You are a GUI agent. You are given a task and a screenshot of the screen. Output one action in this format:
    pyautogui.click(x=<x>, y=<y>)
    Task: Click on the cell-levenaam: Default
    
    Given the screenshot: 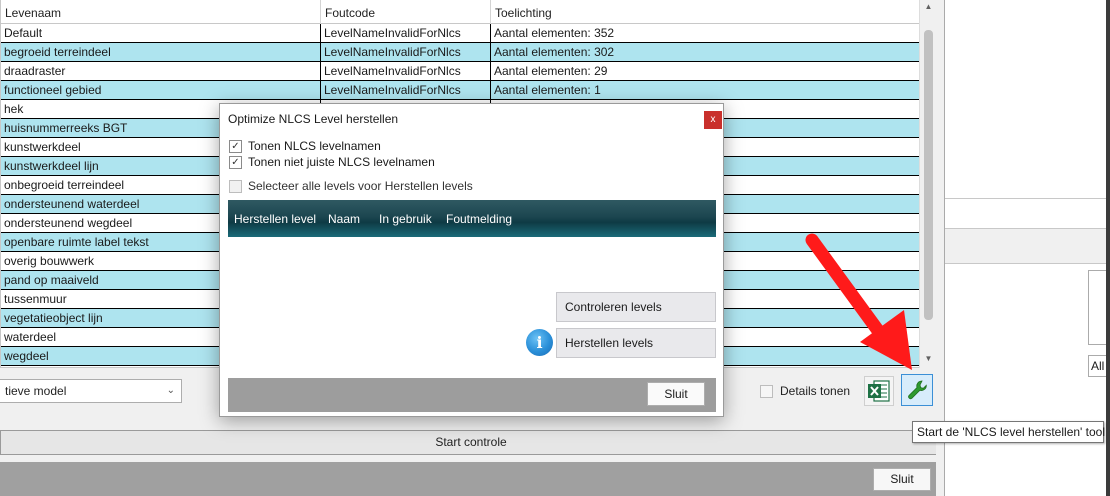 What is the action you would take?
    pyautogui.click(x=161, y=33)
    